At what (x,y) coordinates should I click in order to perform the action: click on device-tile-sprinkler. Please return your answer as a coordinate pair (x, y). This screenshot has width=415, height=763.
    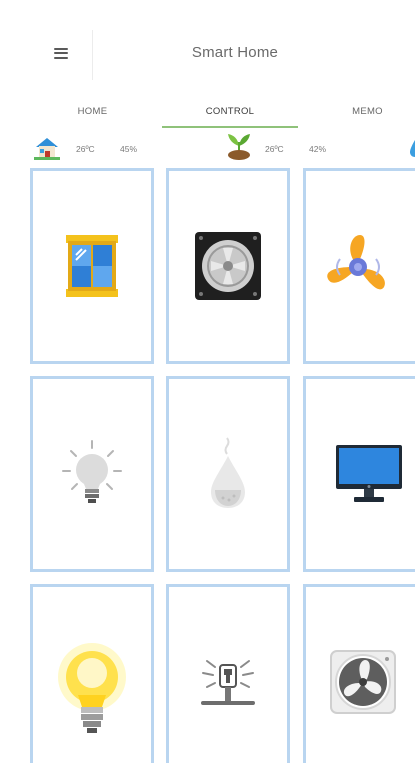
    Looking at the image, I should click on (228, 673).